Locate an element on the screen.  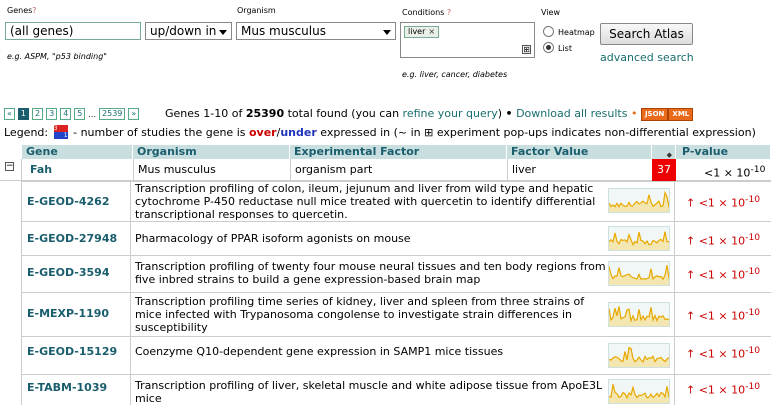
gene-organism: Mus musculus is located at coordinates (211, 170).